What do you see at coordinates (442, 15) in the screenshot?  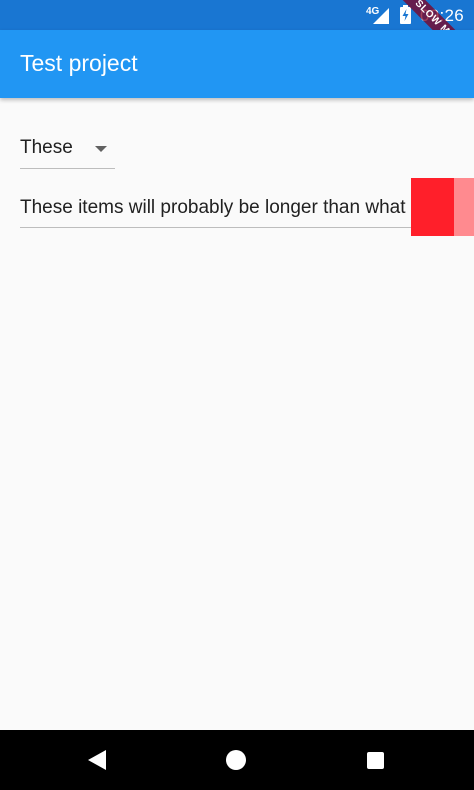 I see `clock: 09:26` at bounding box center [442, 15].